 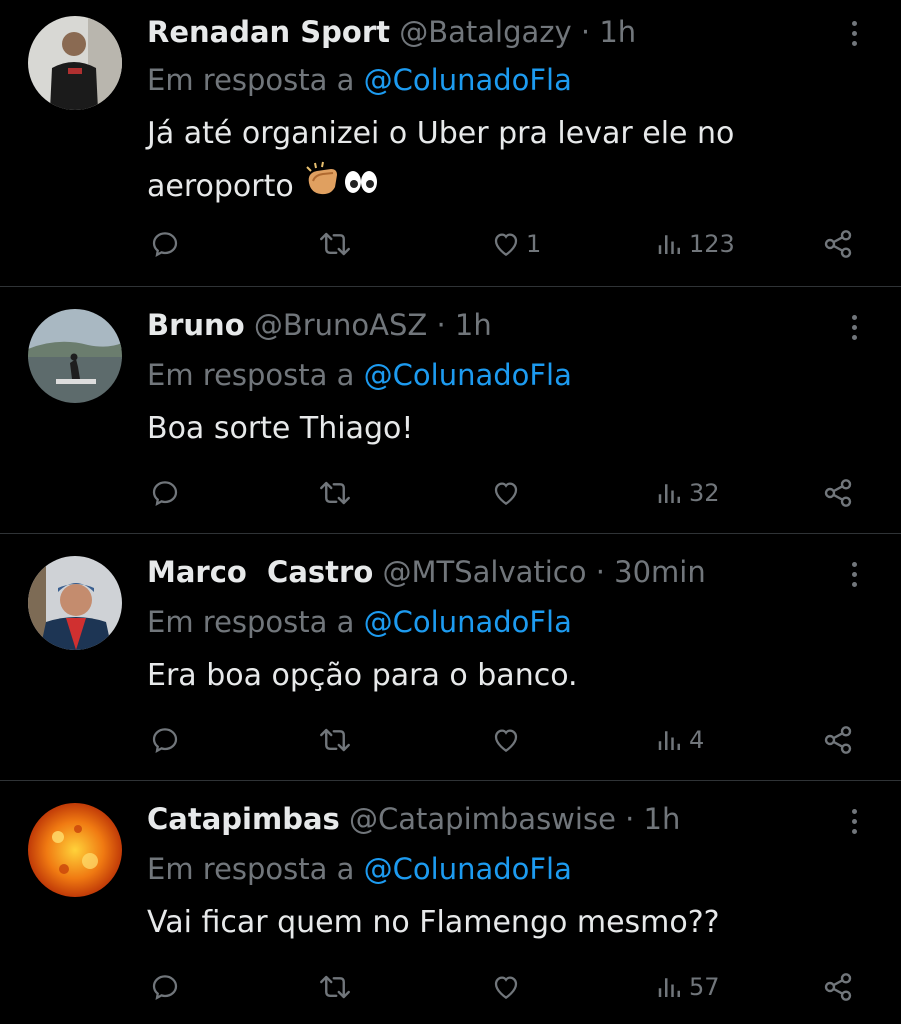 I want to click on author-name: Catapimbas, so click(x=243, y=819).